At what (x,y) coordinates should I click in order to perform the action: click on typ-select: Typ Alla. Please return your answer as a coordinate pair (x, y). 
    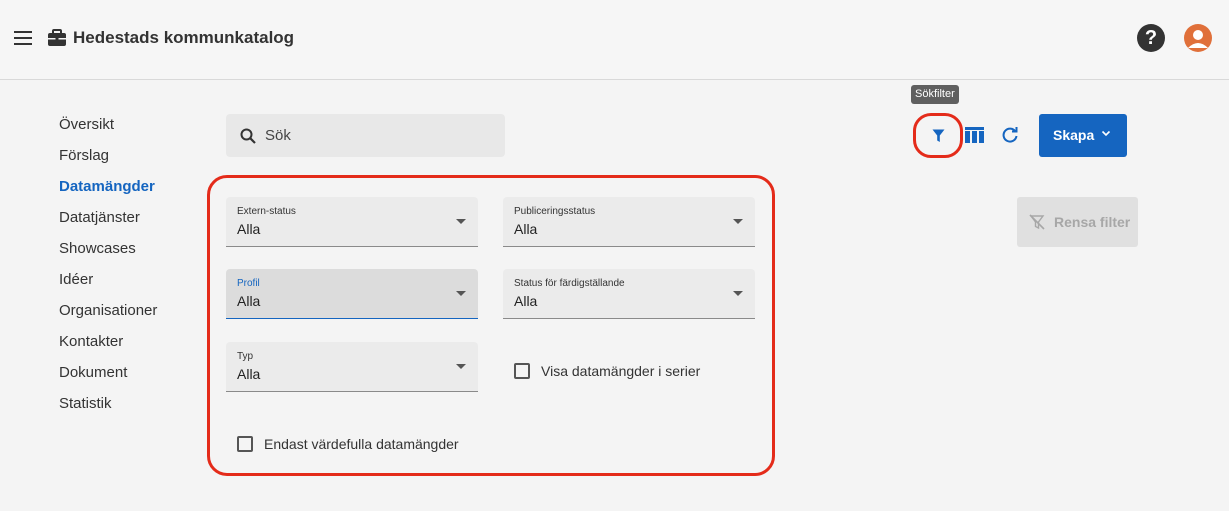
    Looking at the image, I should click on (352, 367).